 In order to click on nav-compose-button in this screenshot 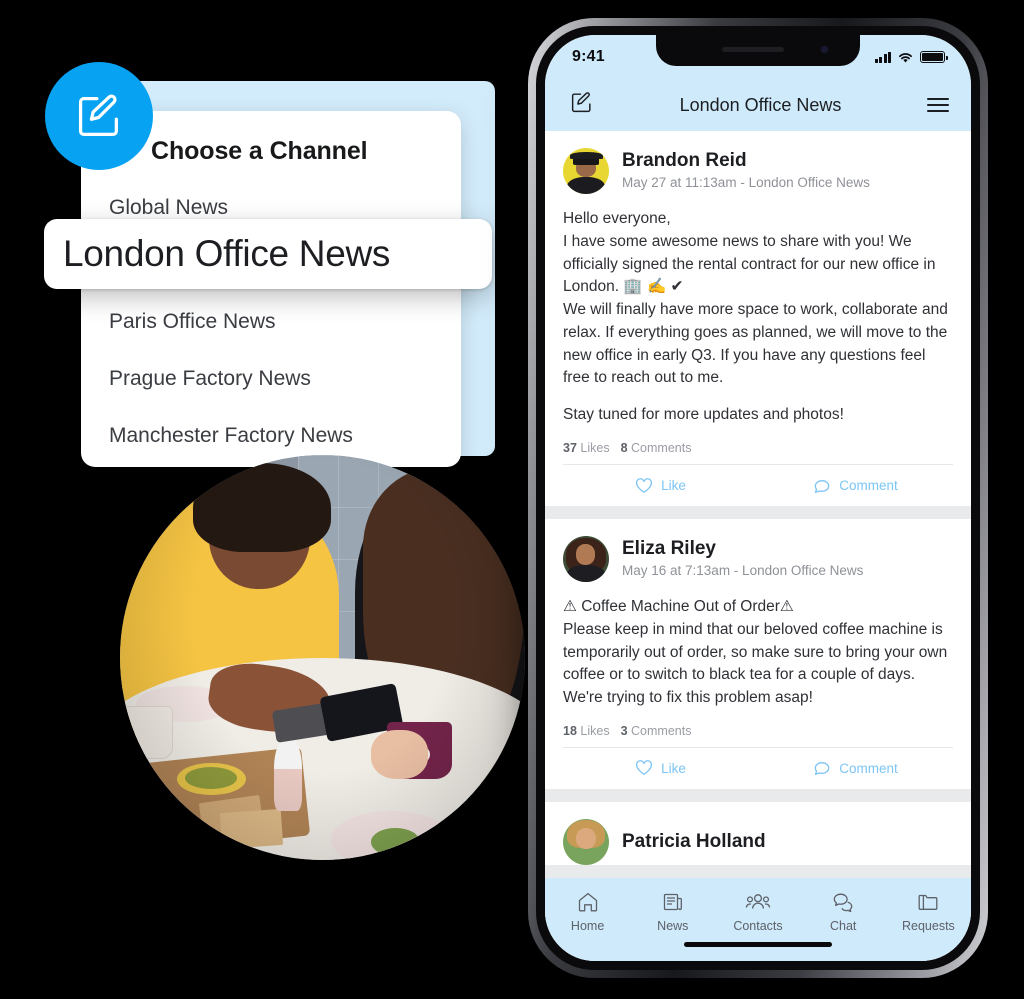, I will do `click(581, 105)`.